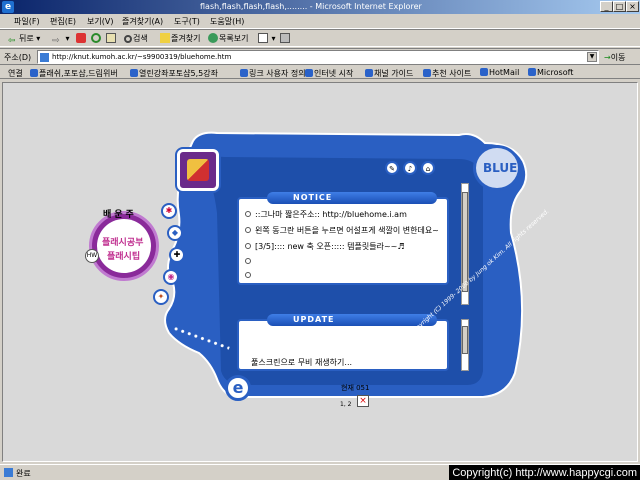 The image size is (640, 480). I want to click on link-item: 링크 사용자 정의, so click(273, 73).